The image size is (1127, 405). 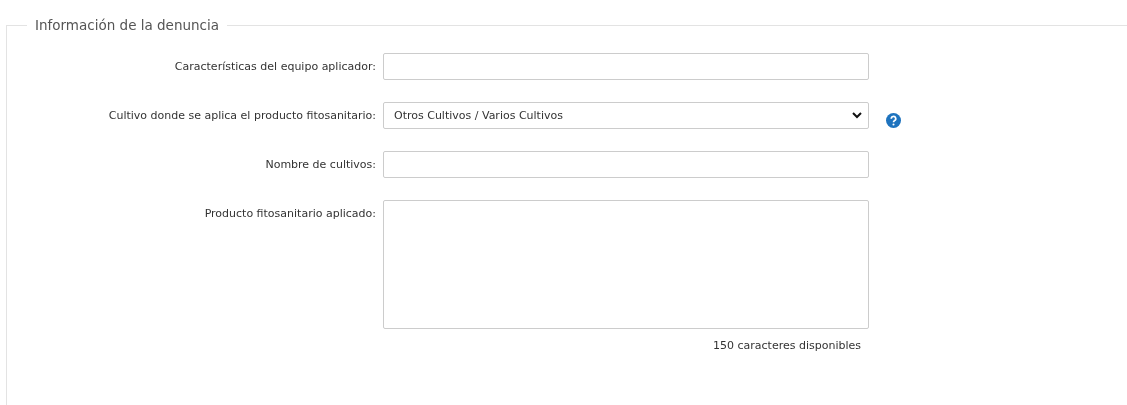 What do you see at coordinates (127, 25) in the screenshot?
I see `section-title: Información de la denuncia` at bounding box center [127, 25].